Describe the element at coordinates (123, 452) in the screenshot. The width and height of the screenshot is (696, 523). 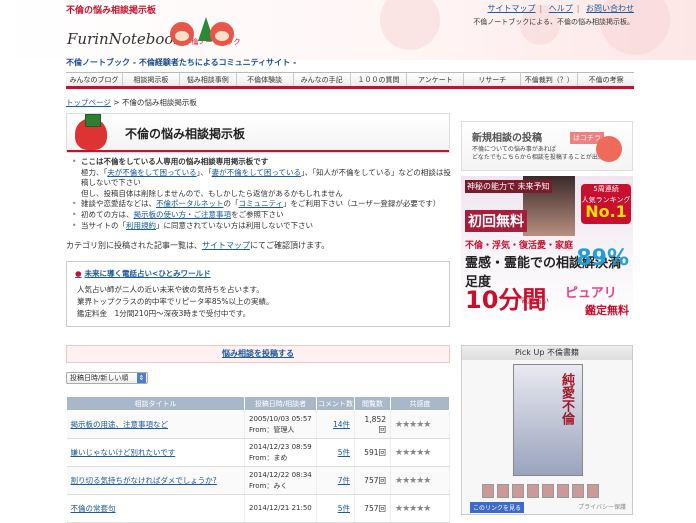
I see `thread-title: 嫌いじゃないけど別れたいです` at that location.